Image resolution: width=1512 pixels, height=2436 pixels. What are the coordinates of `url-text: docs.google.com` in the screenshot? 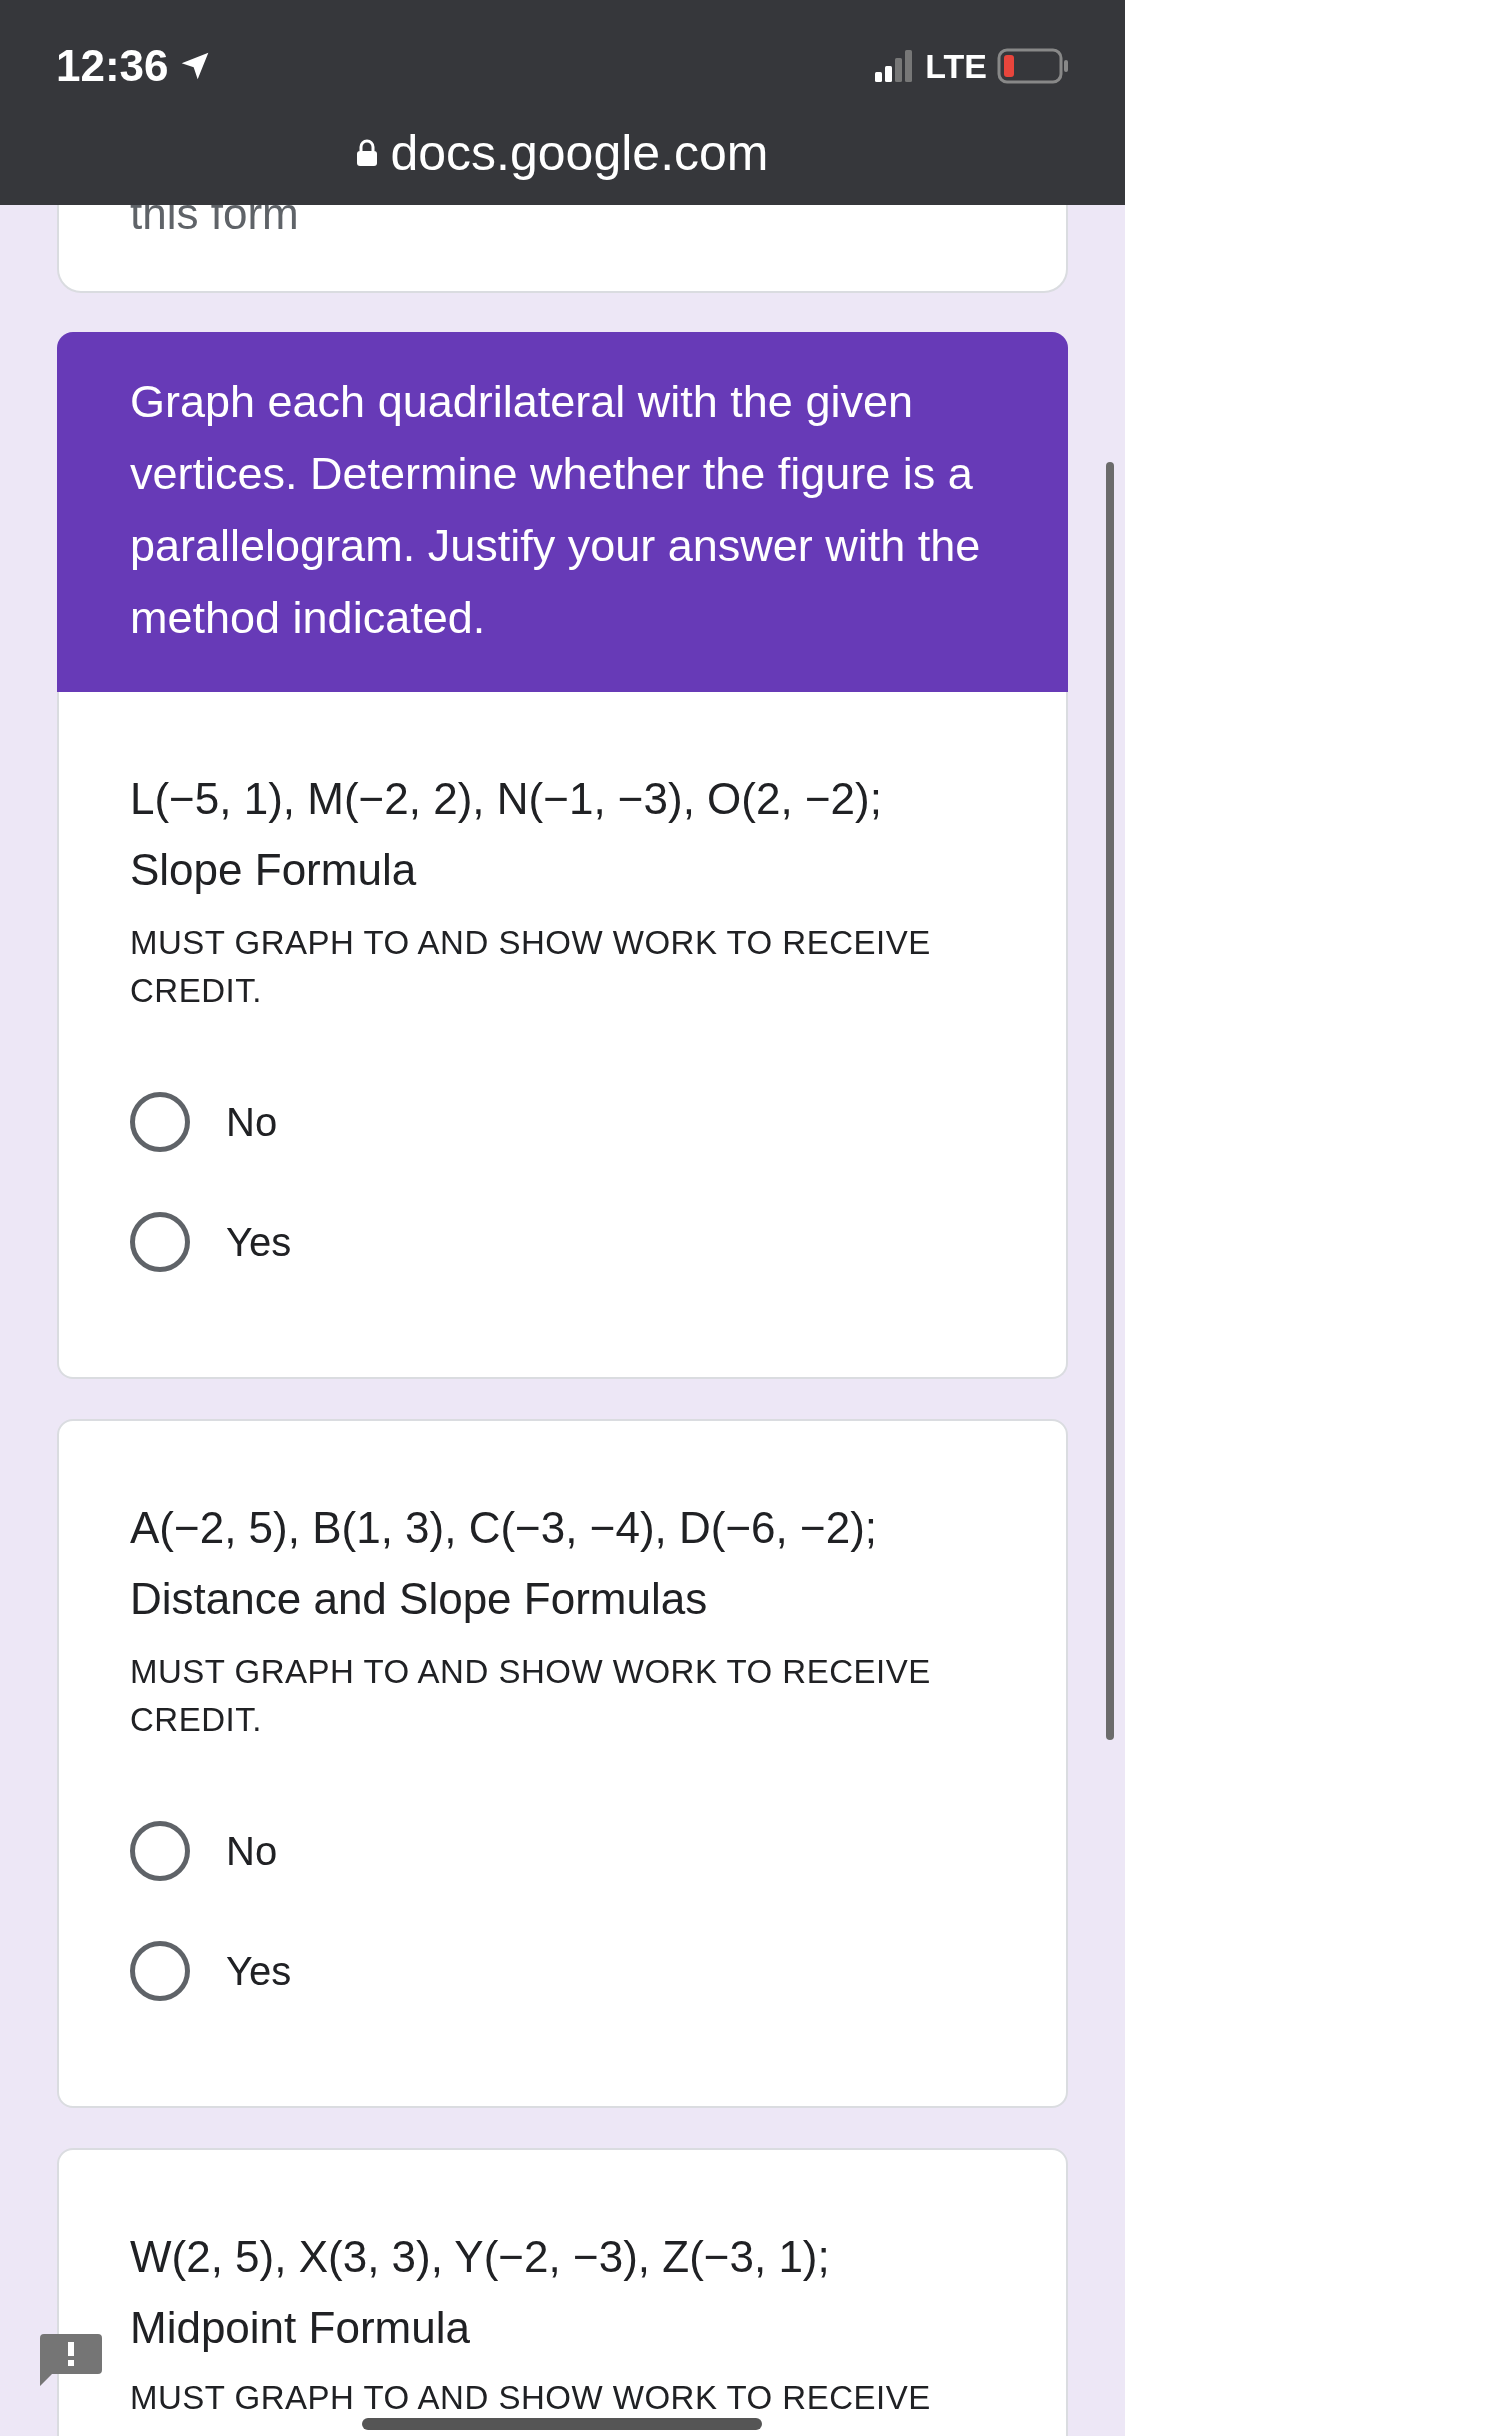 It's located at (579, 153).